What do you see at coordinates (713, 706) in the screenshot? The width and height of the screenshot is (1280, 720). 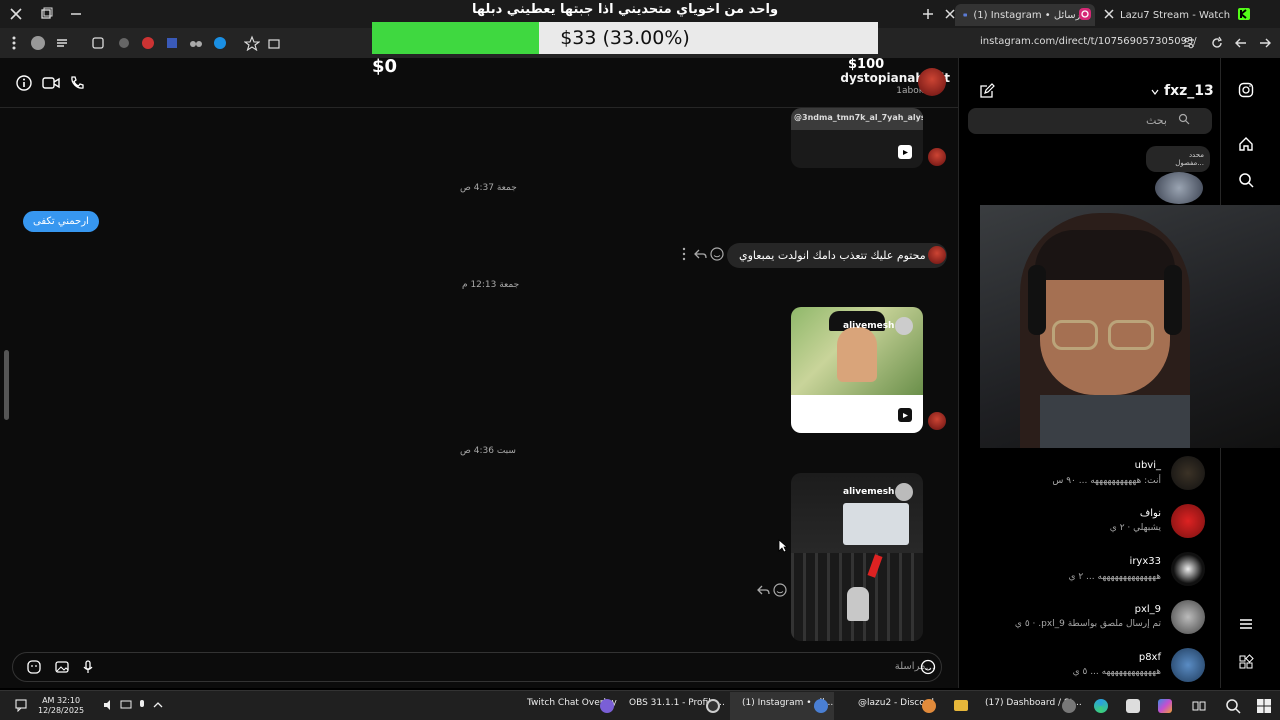 I see `obs-icon` at bounding box center [713, 706].